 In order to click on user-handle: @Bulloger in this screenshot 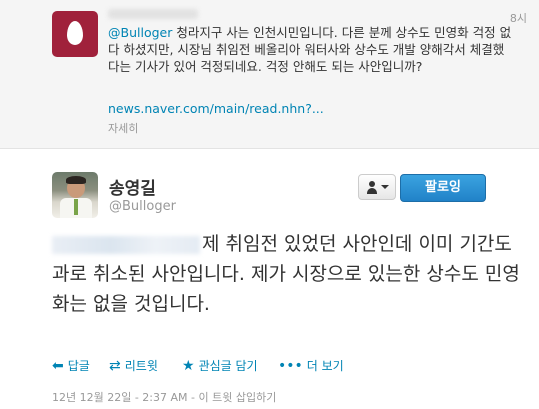, I will do `click(142, 206)`.